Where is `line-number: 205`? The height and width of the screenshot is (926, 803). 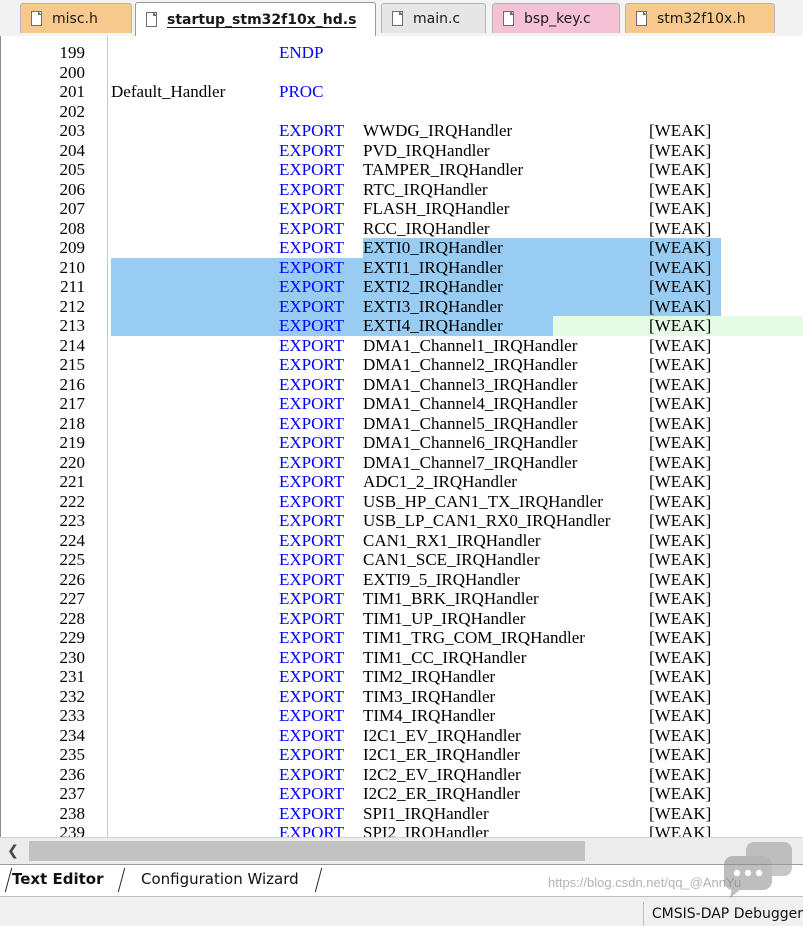 line-number: 205 is located at coordinates (72, 169).